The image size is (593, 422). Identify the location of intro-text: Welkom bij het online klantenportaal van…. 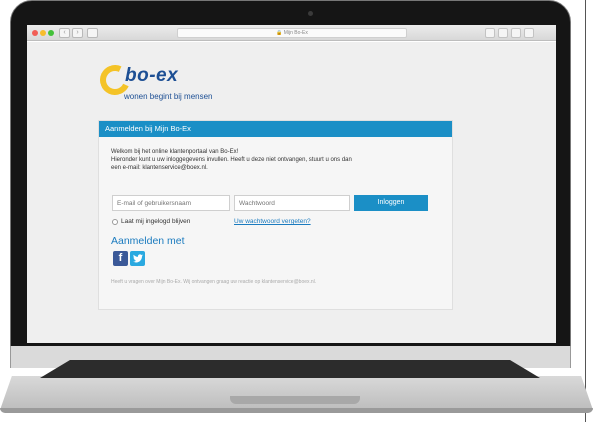
(278, 160).